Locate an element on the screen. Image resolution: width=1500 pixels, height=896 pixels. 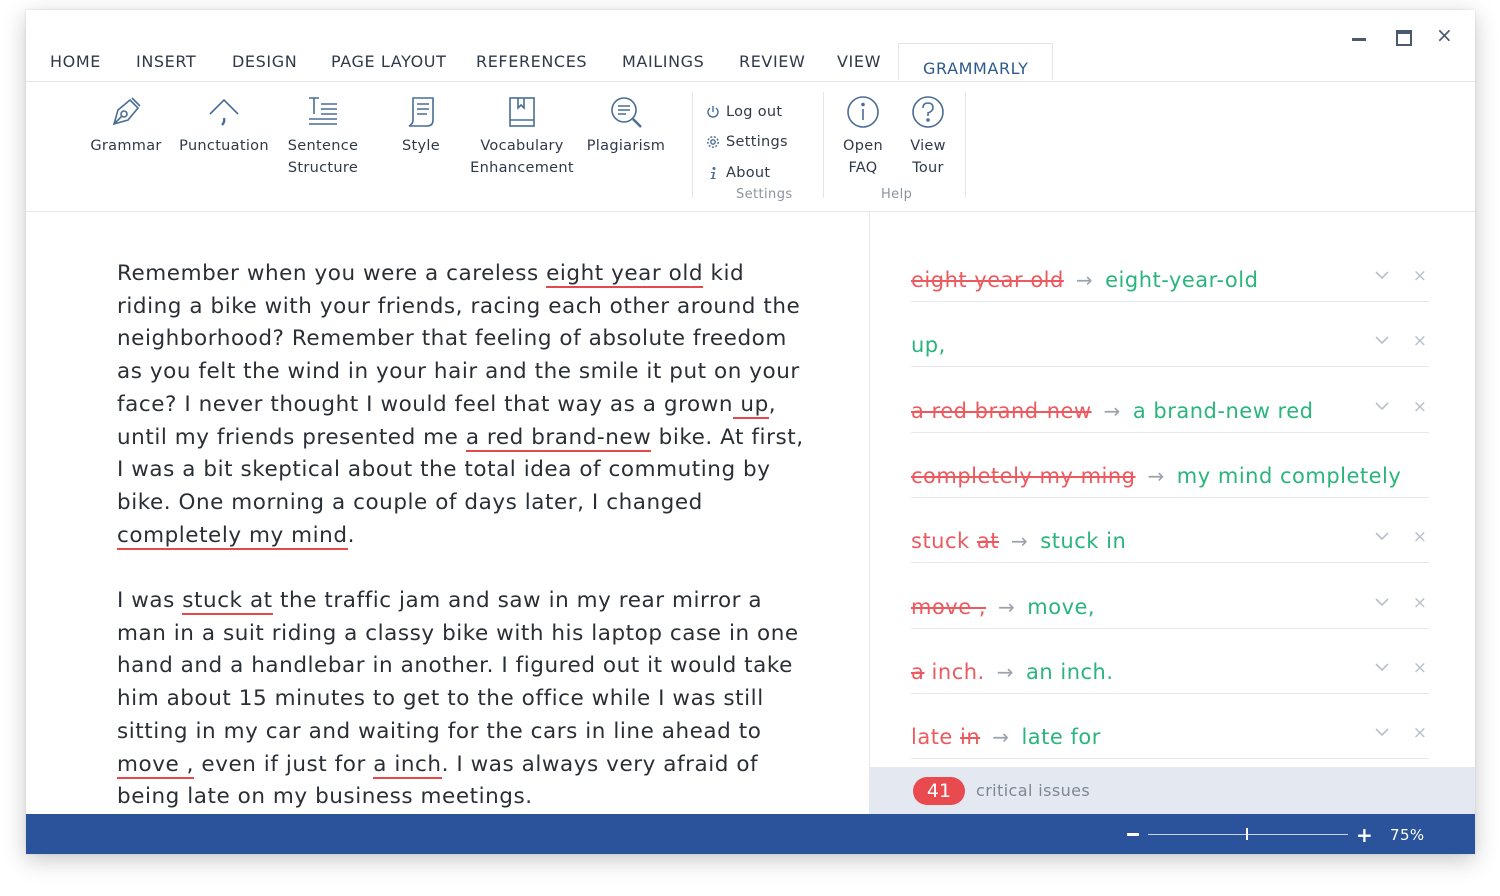
zoom-in-icon: + is located at coordinates (1364, 835).